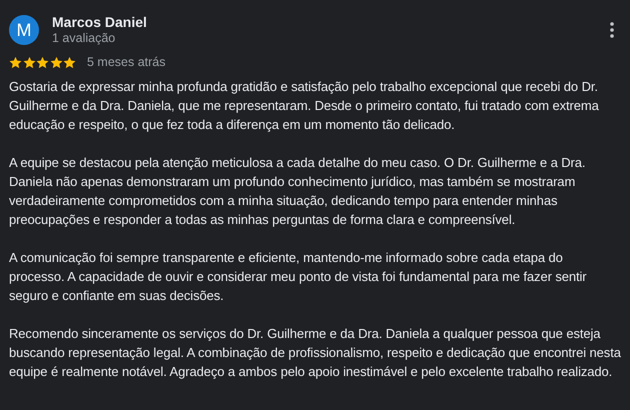 The width and height of the screenshot is (630, 410). I want to click on author-name: Marcos Daniel, so click(99, 22).